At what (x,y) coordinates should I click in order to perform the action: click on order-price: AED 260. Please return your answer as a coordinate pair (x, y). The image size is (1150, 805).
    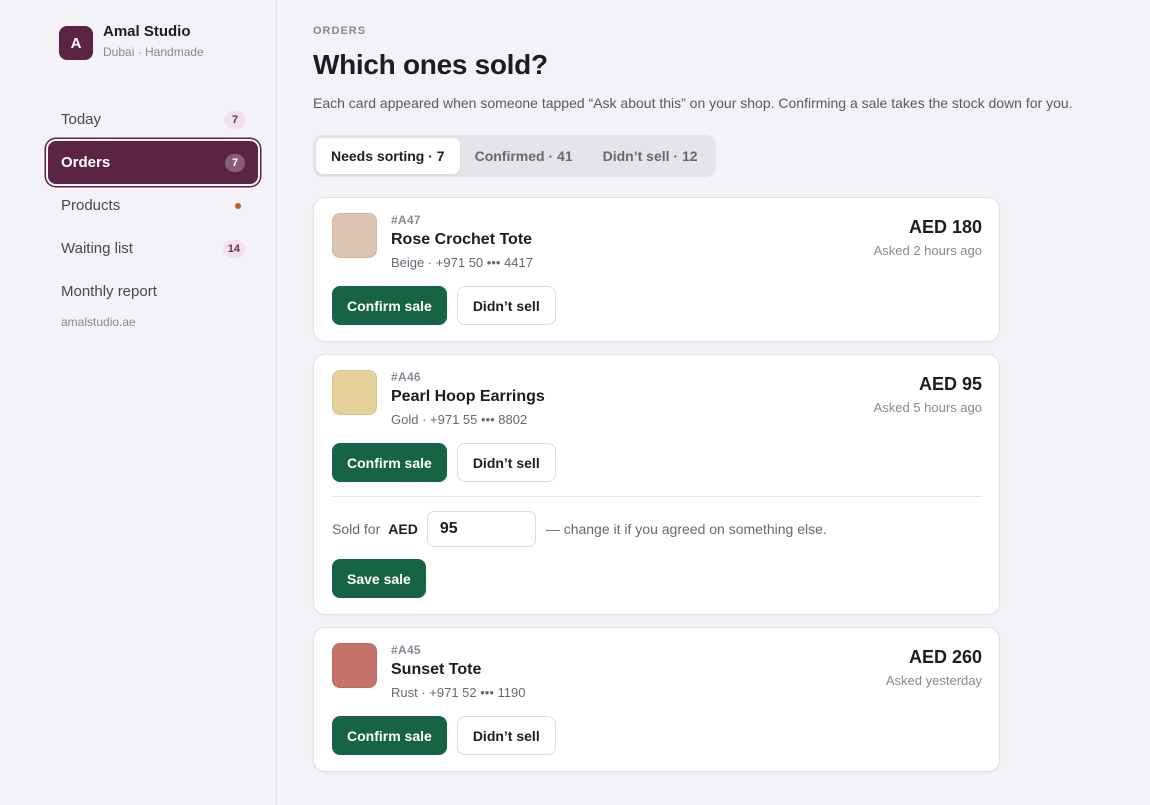
    Looking at the image, I should click on (945, 657).